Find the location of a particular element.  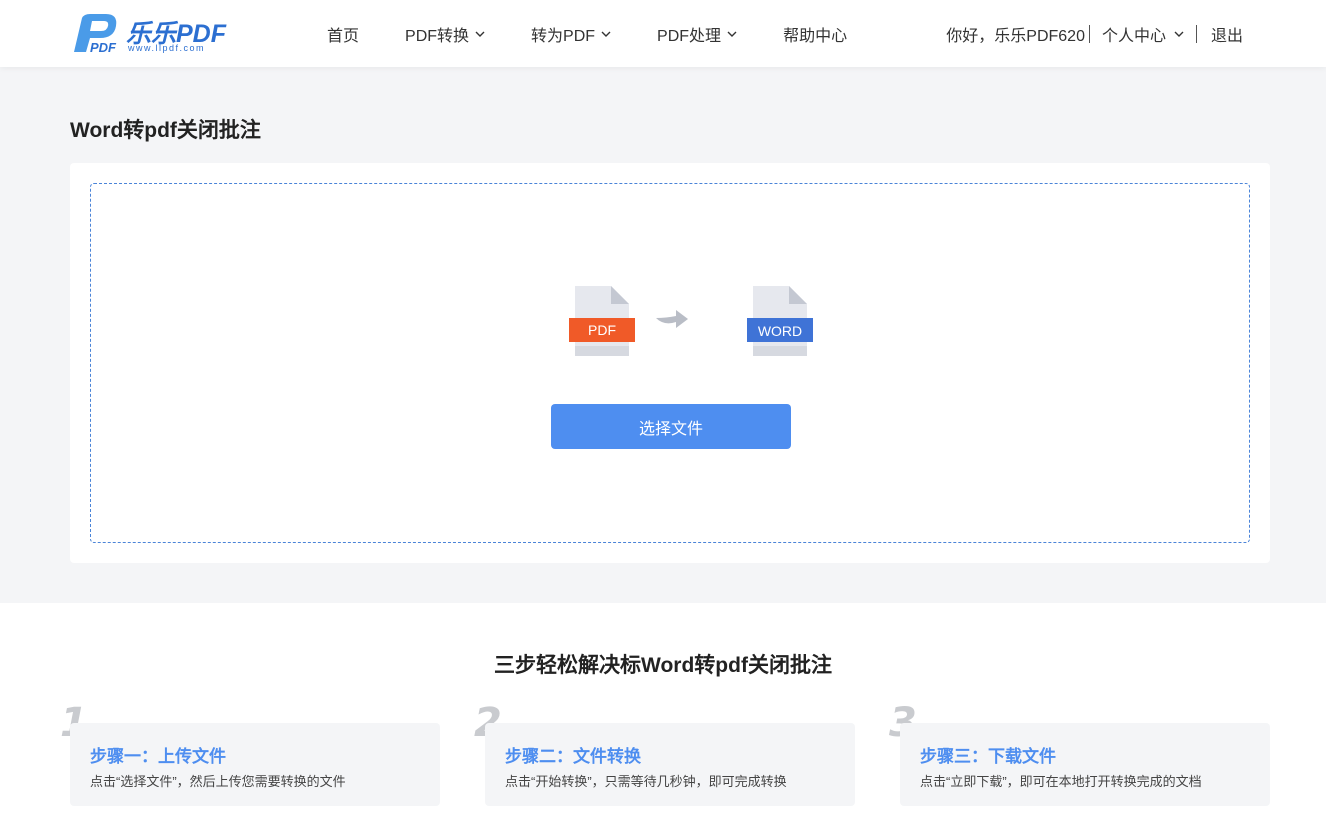

steps-title: 三步轻松解决标Word转pdf关闭批注 is located at coordinates (663, 665).